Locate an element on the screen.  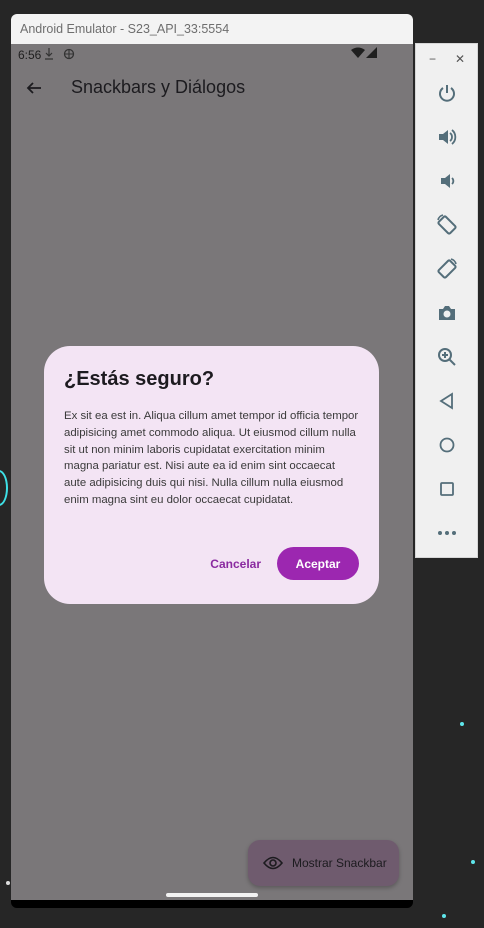
emulator-controls-panel: − ✕ is located at coordinates (446, 300).